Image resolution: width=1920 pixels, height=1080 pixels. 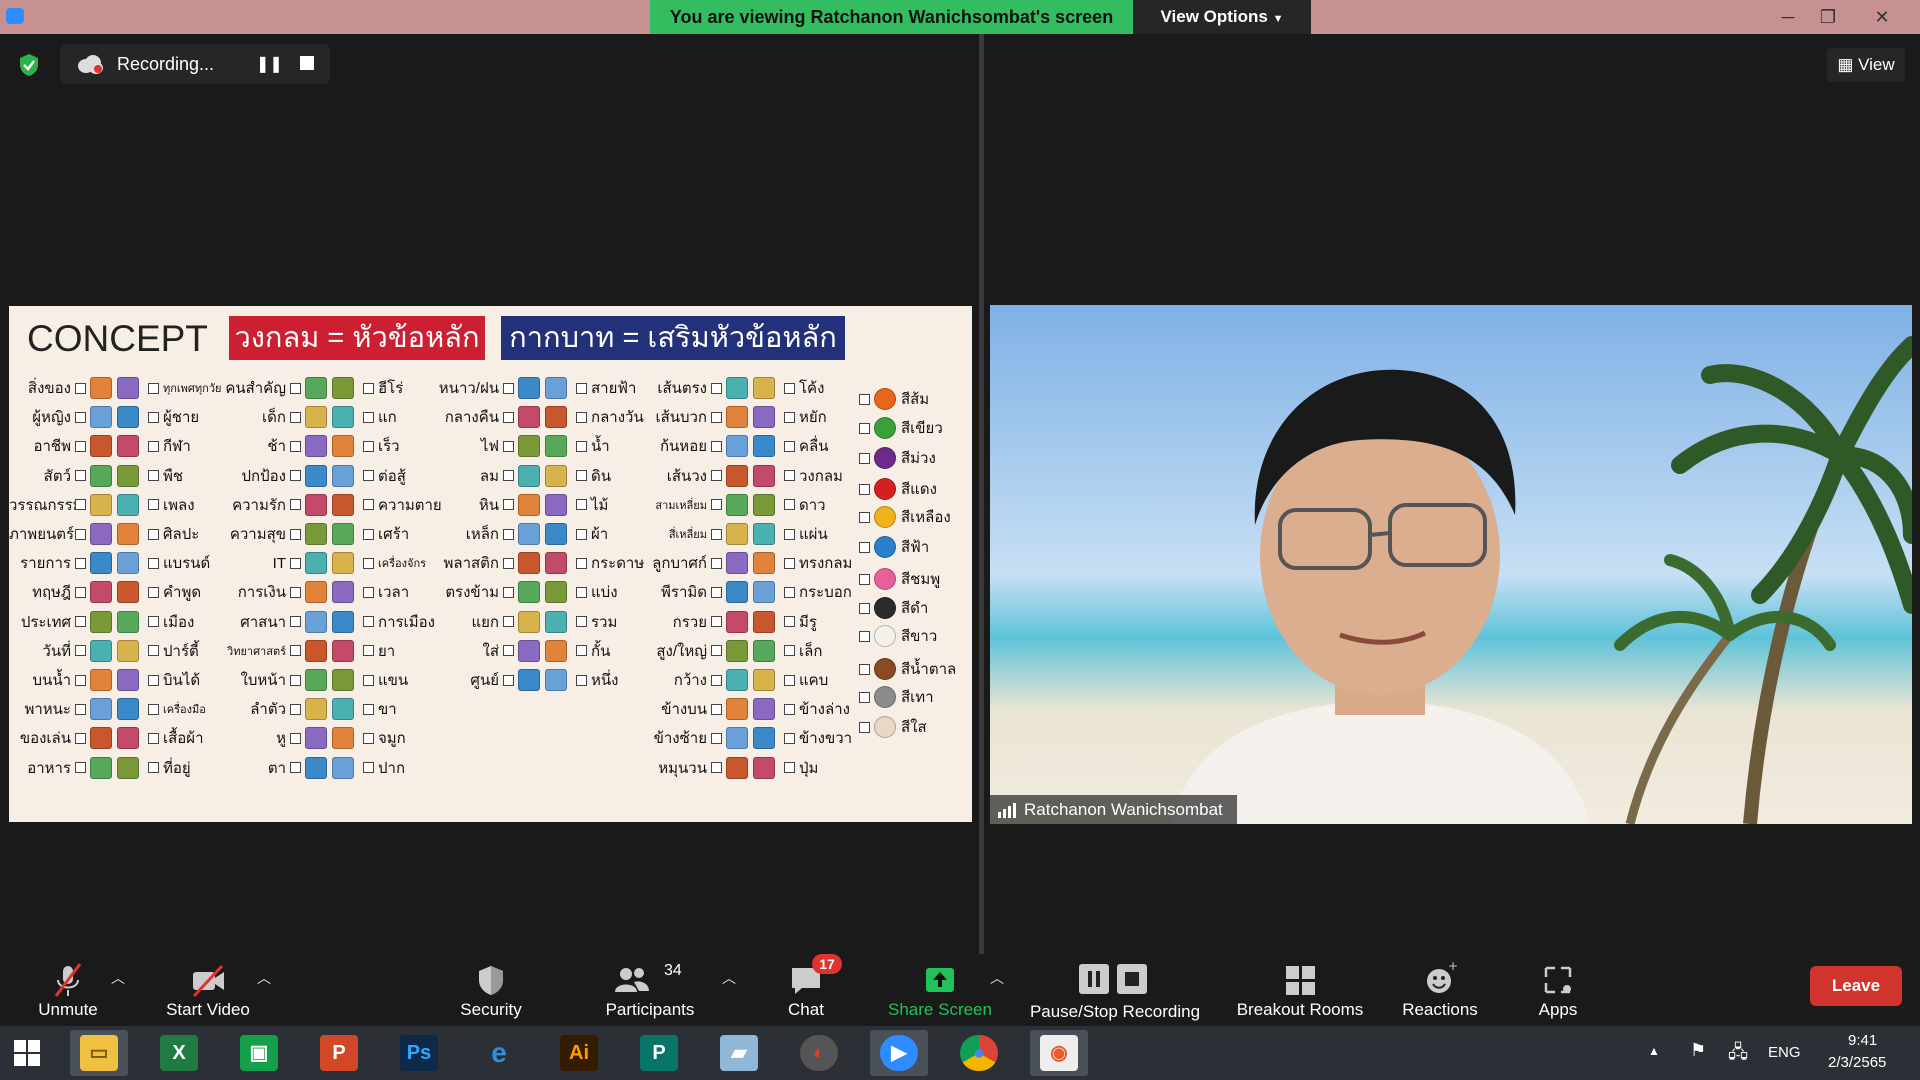 I want to click on view-options-button: View Options ▼, so click(x=1222, y=17).